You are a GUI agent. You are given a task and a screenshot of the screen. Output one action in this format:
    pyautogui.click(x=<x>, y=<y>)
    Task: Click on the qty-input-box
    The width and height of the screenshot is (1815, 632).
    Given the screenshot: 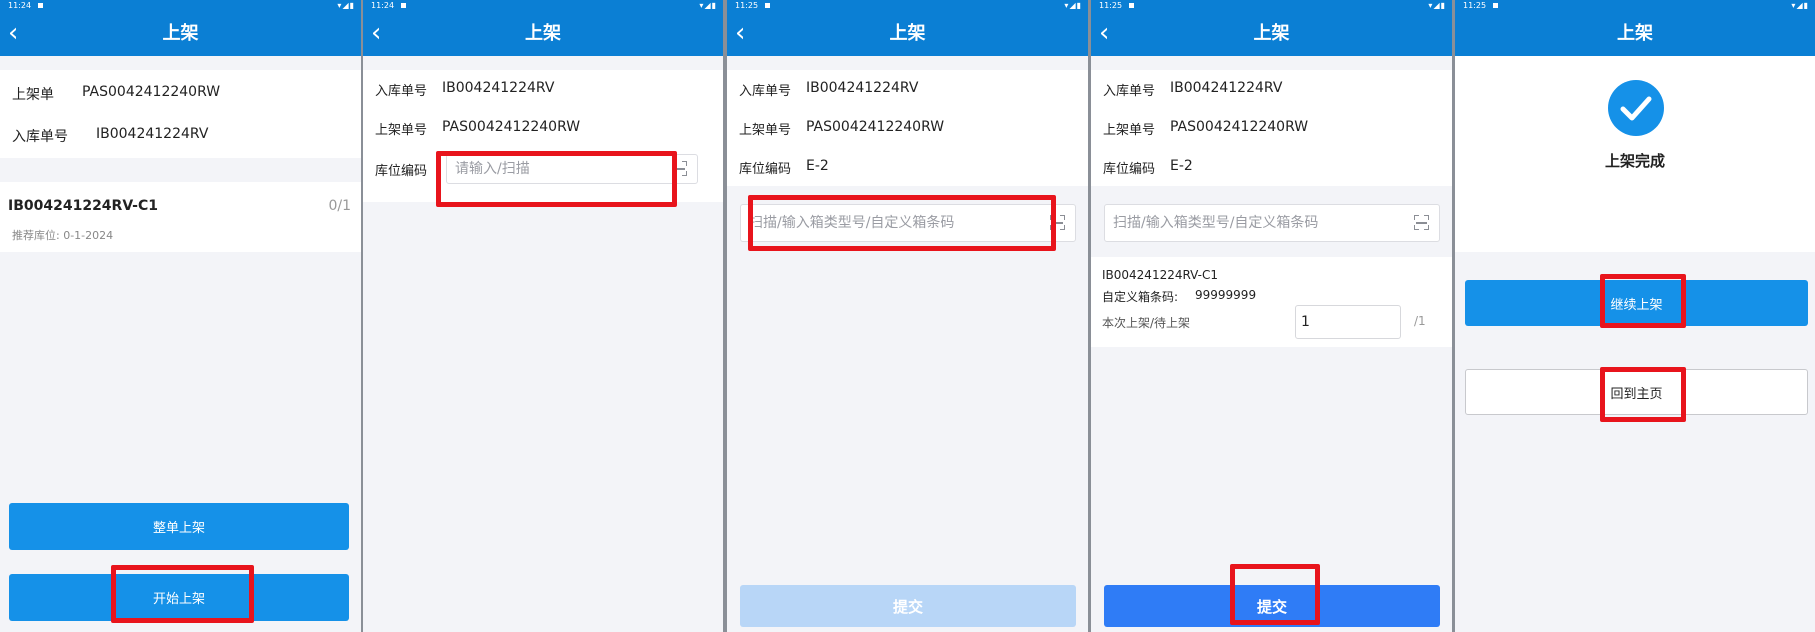 What is the action you would take?
    pyautogui.click(x=1348, y=322)
    